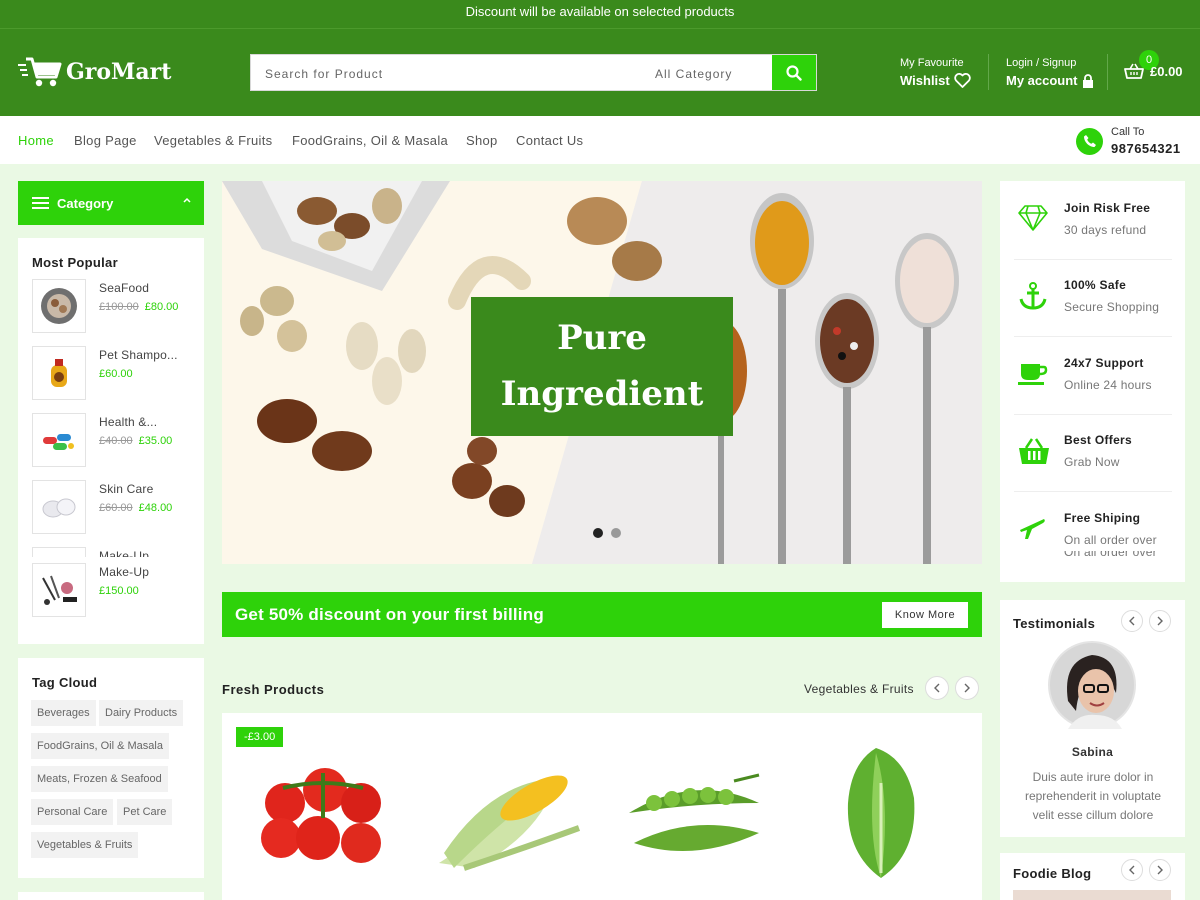 Image resolution: width=1200 pixels, height=900 pixels. Describe the element at coordinates (1107, 72) in the screenshot. I see `header-divider` at that location.